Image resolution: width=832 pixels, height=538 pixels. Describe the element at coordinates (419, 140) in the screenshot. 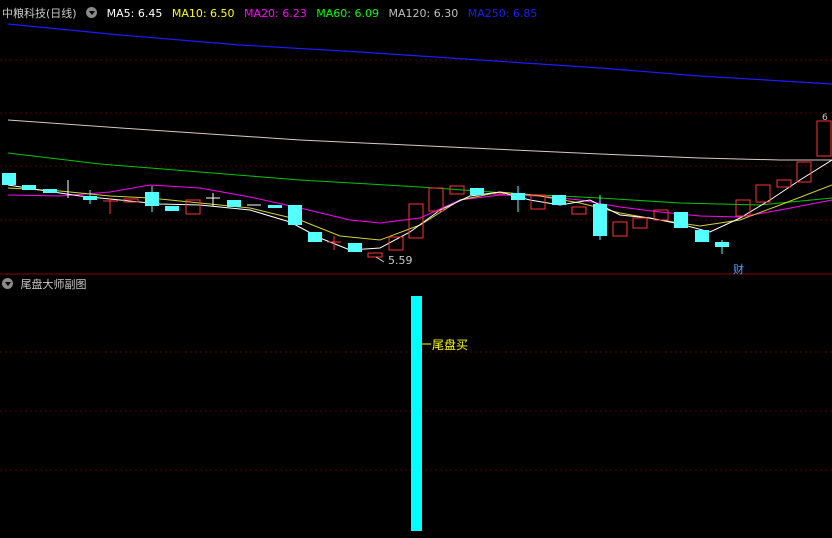

I see `ma120-line` at that location.